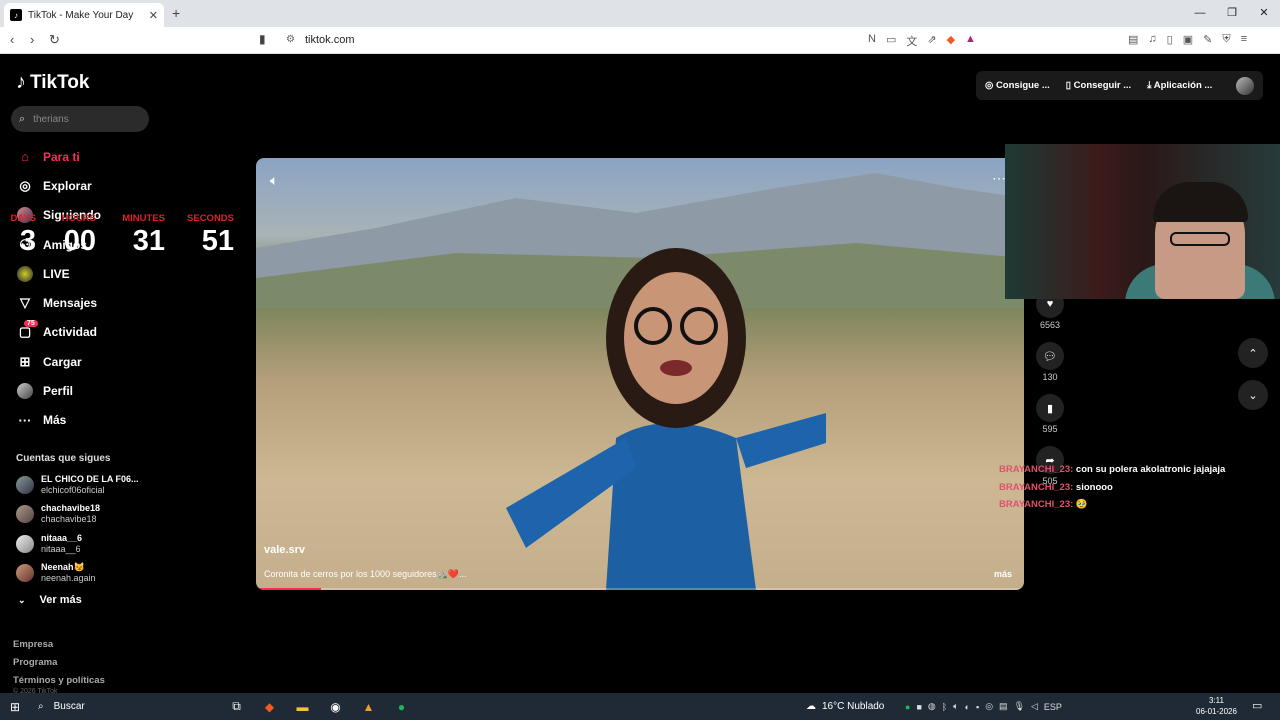  What do you see at coordinates (1170, 39) in the screenshot?
I see `sidebar-toggle-icon: ▯` at bounding box center [1170, 39].